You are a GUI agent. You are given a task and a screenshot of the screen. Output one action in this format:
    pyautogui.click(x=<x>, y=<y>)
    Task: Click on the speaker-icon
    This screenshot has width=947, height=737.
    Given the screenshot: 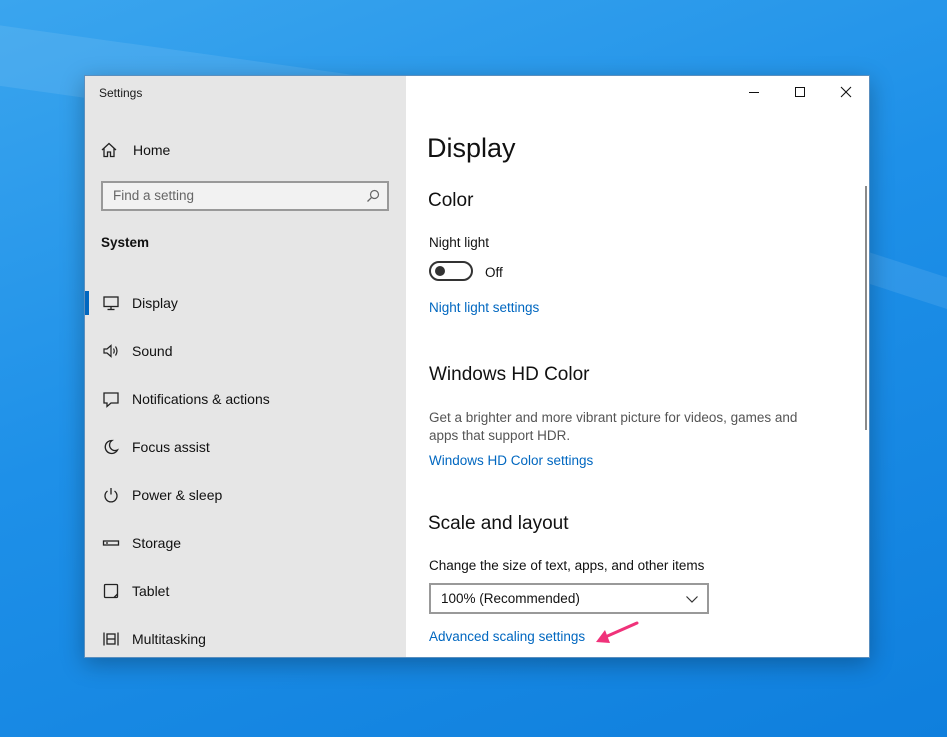 What is the action you would take?
    pyautogui.click(x=111, y=351)
    